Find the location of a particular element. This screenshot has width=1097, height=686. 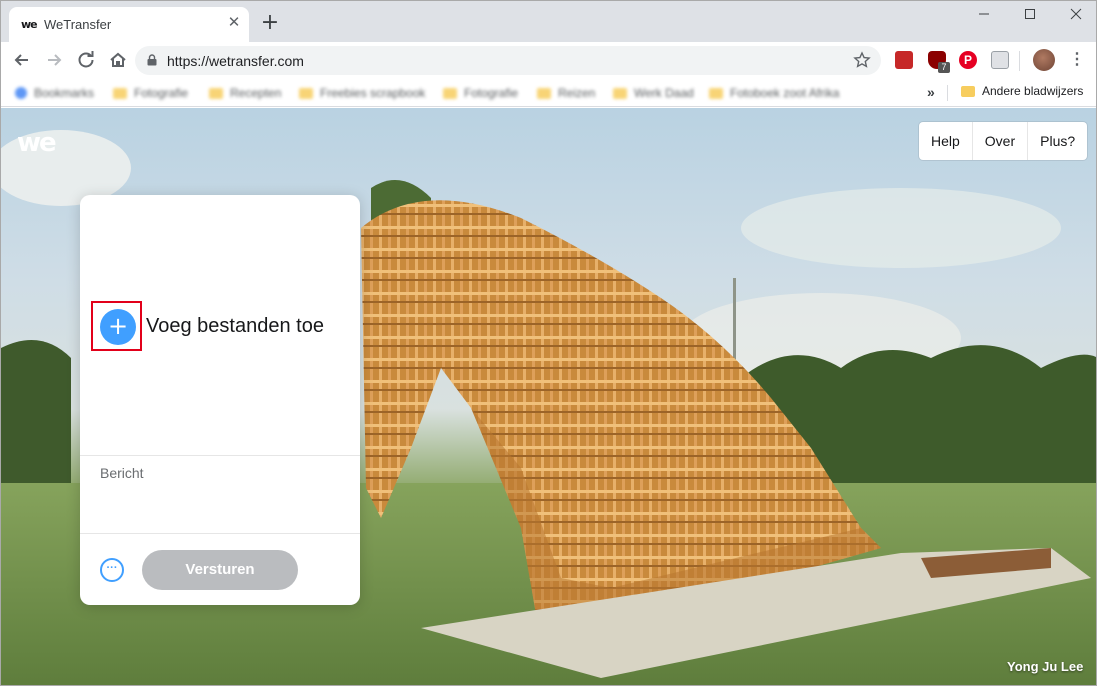

bookmarks-overflow-chevron-icon: » is located at coordinates (931, 92).